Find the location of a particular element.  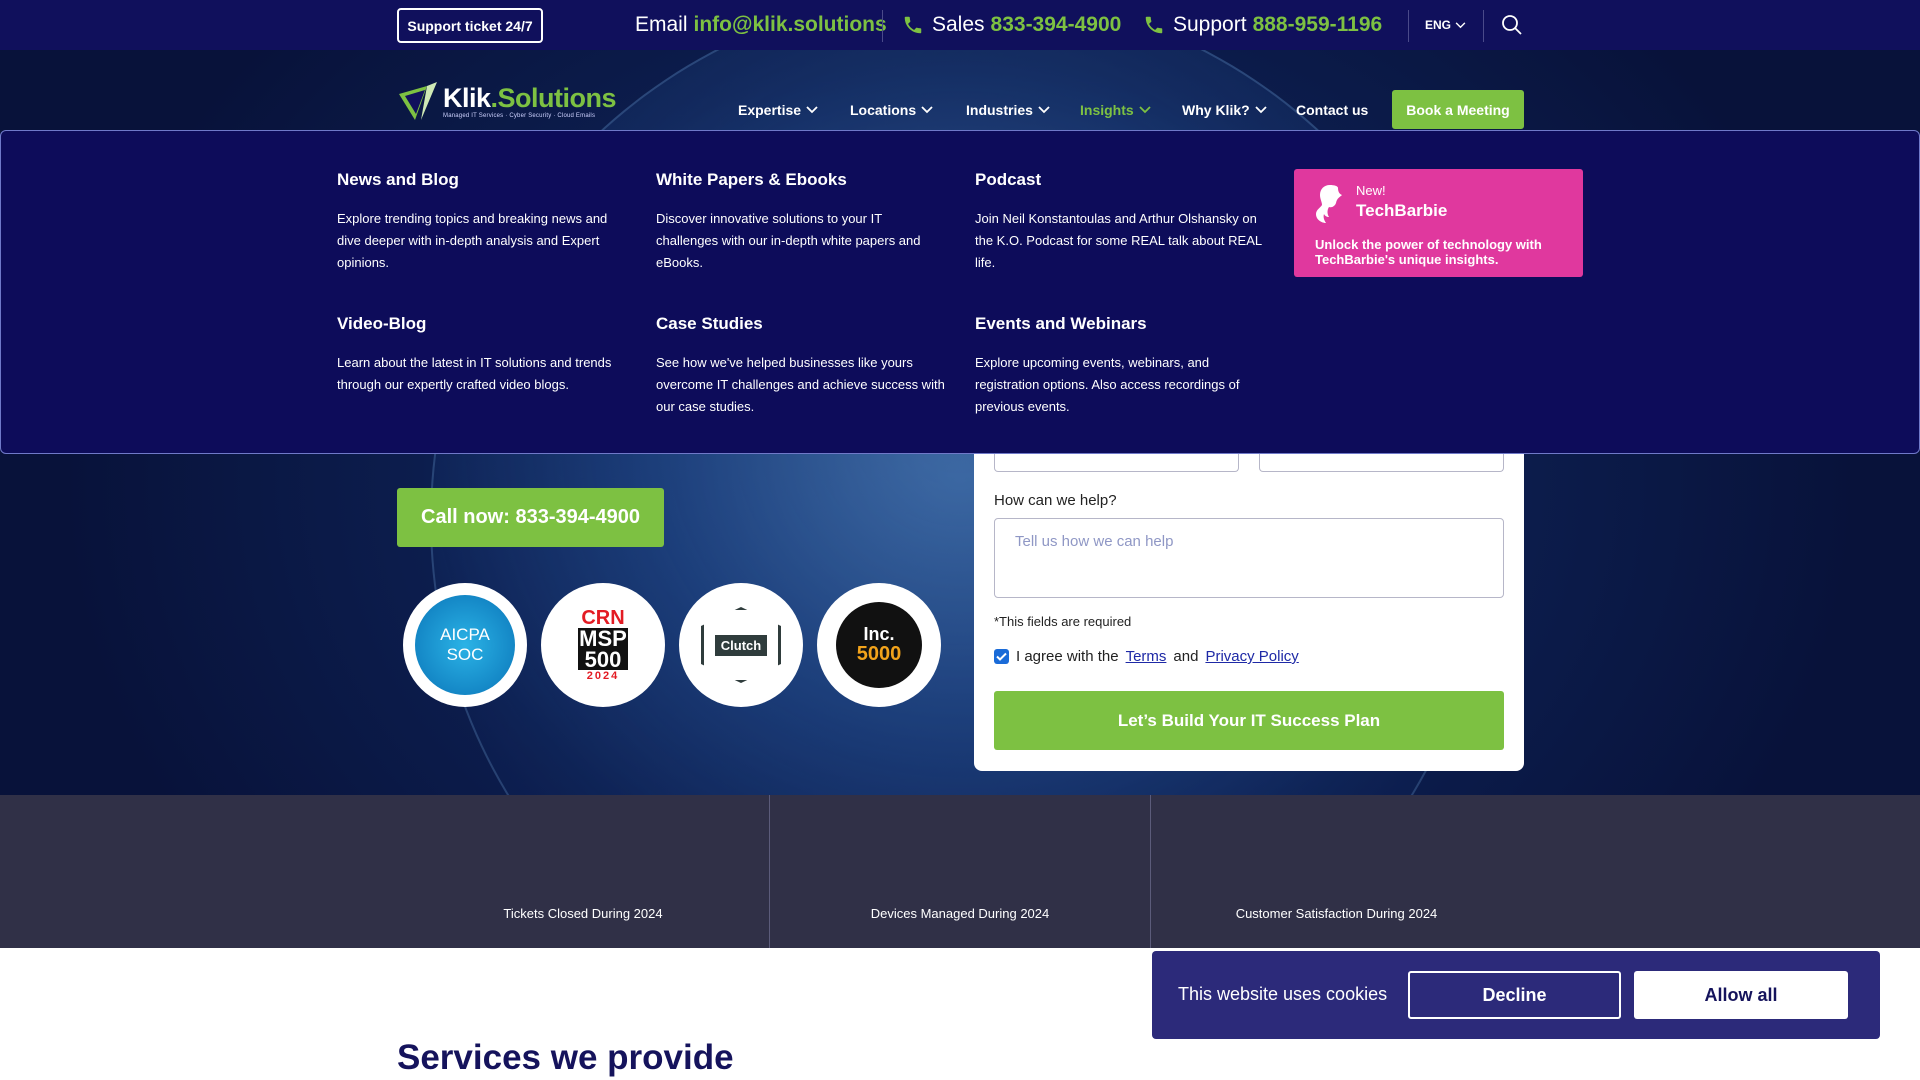

barbie-silhouette-icon is located at coordinates (1329, 204).